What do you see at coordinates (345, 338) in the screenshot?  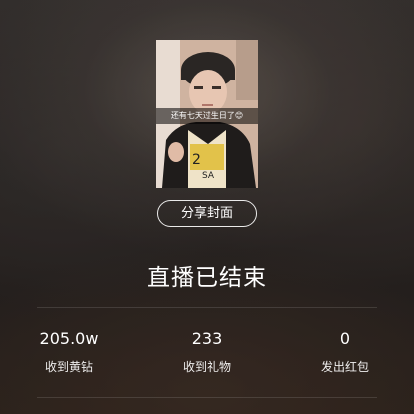 I see `stat-value: 0` at bounding box center [345, 338].